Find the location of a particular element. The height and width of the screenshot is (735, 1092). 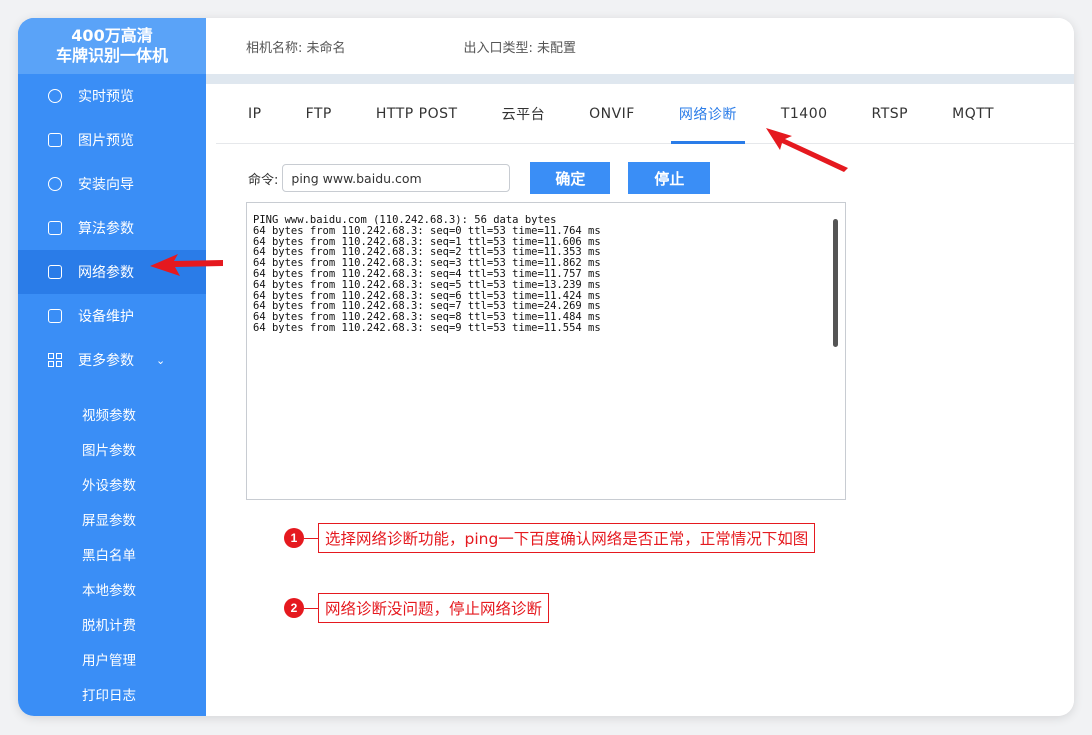

sub-nav-print-log: 打印日志 is located at coordinates (112, 693).